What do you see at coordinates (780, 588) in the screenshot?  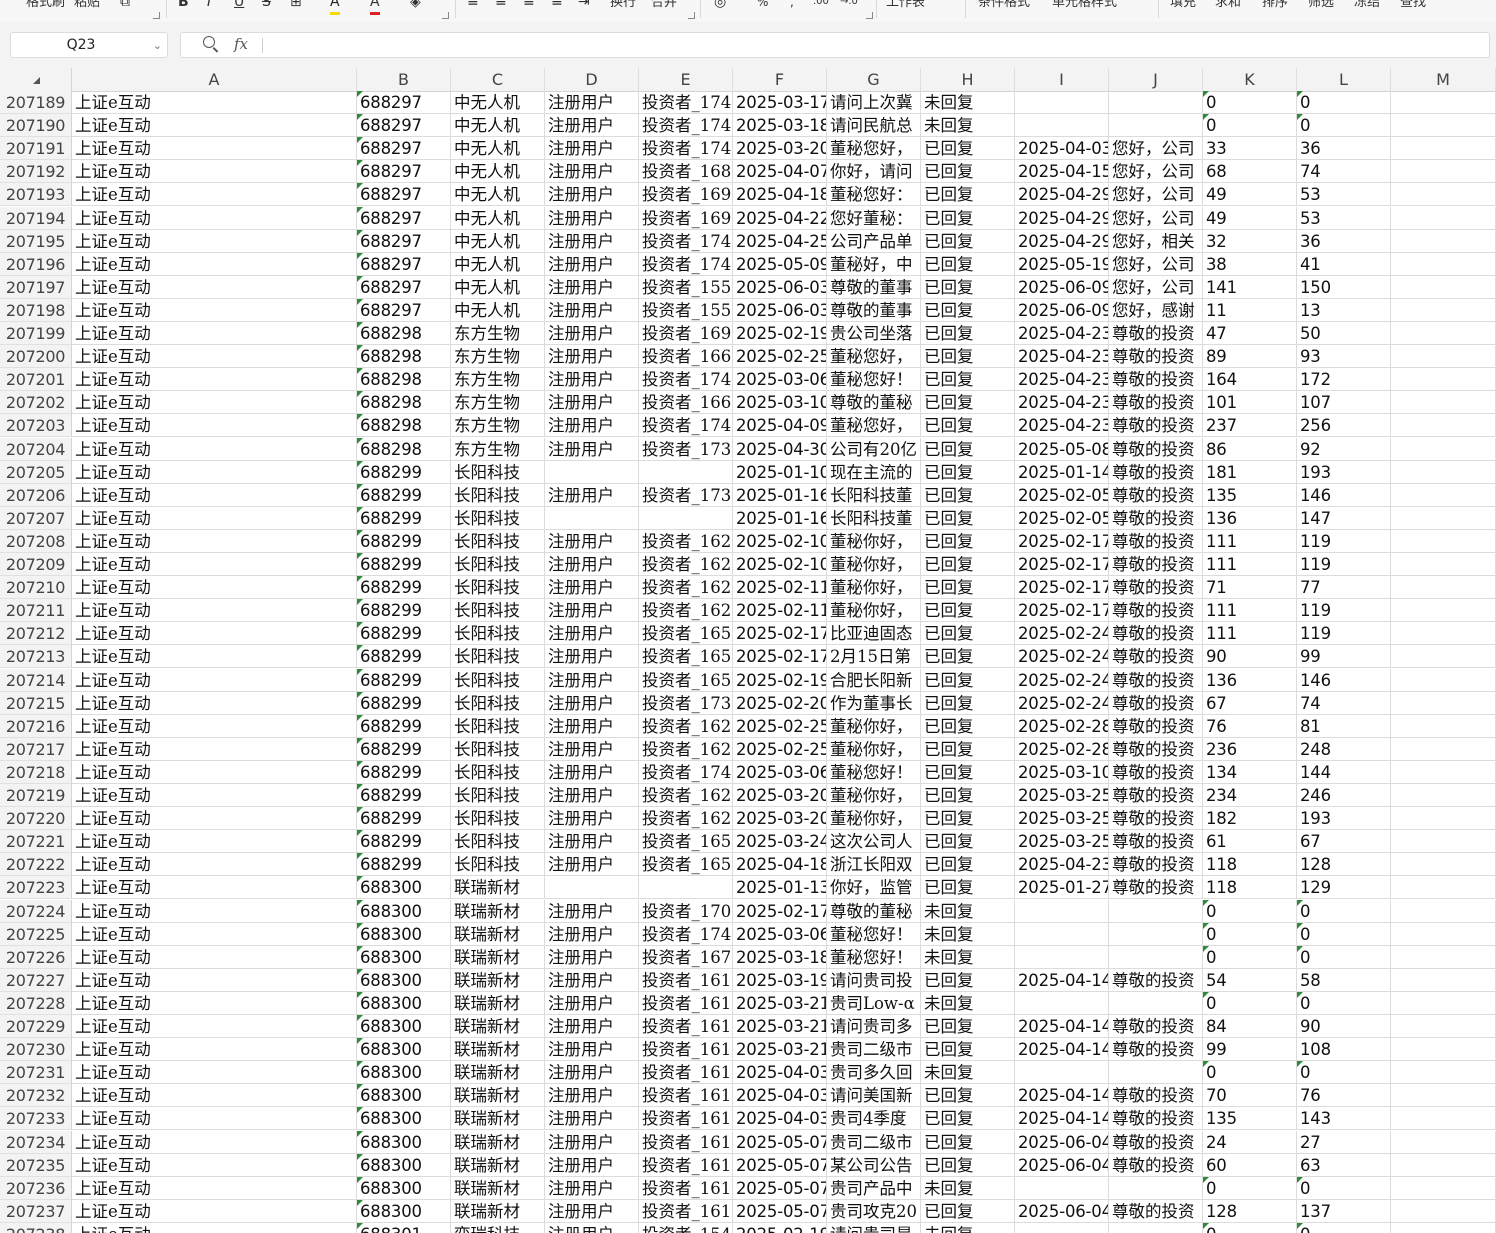 I see `cell-f: 2025-02-11` at bounding box center [780, 588].